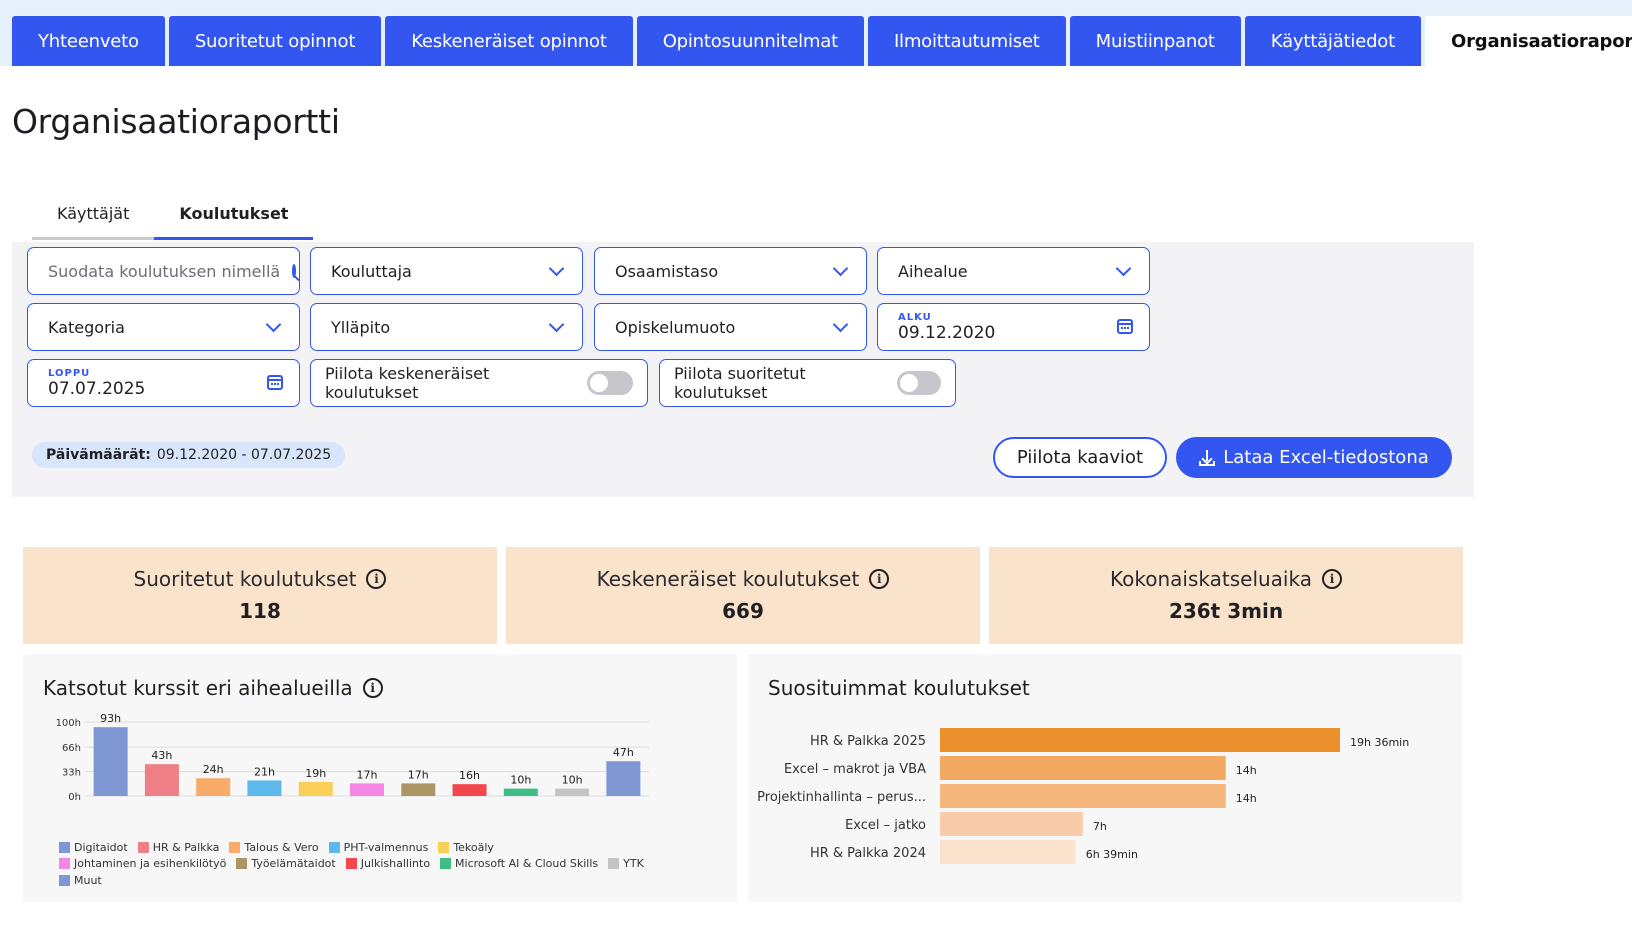  What do you see at coordinates (260, 595) in the screenshot?
I see `kpi-completed-trainings: Suoritetut koulutukset i 118` at bounding box center [260, 595].